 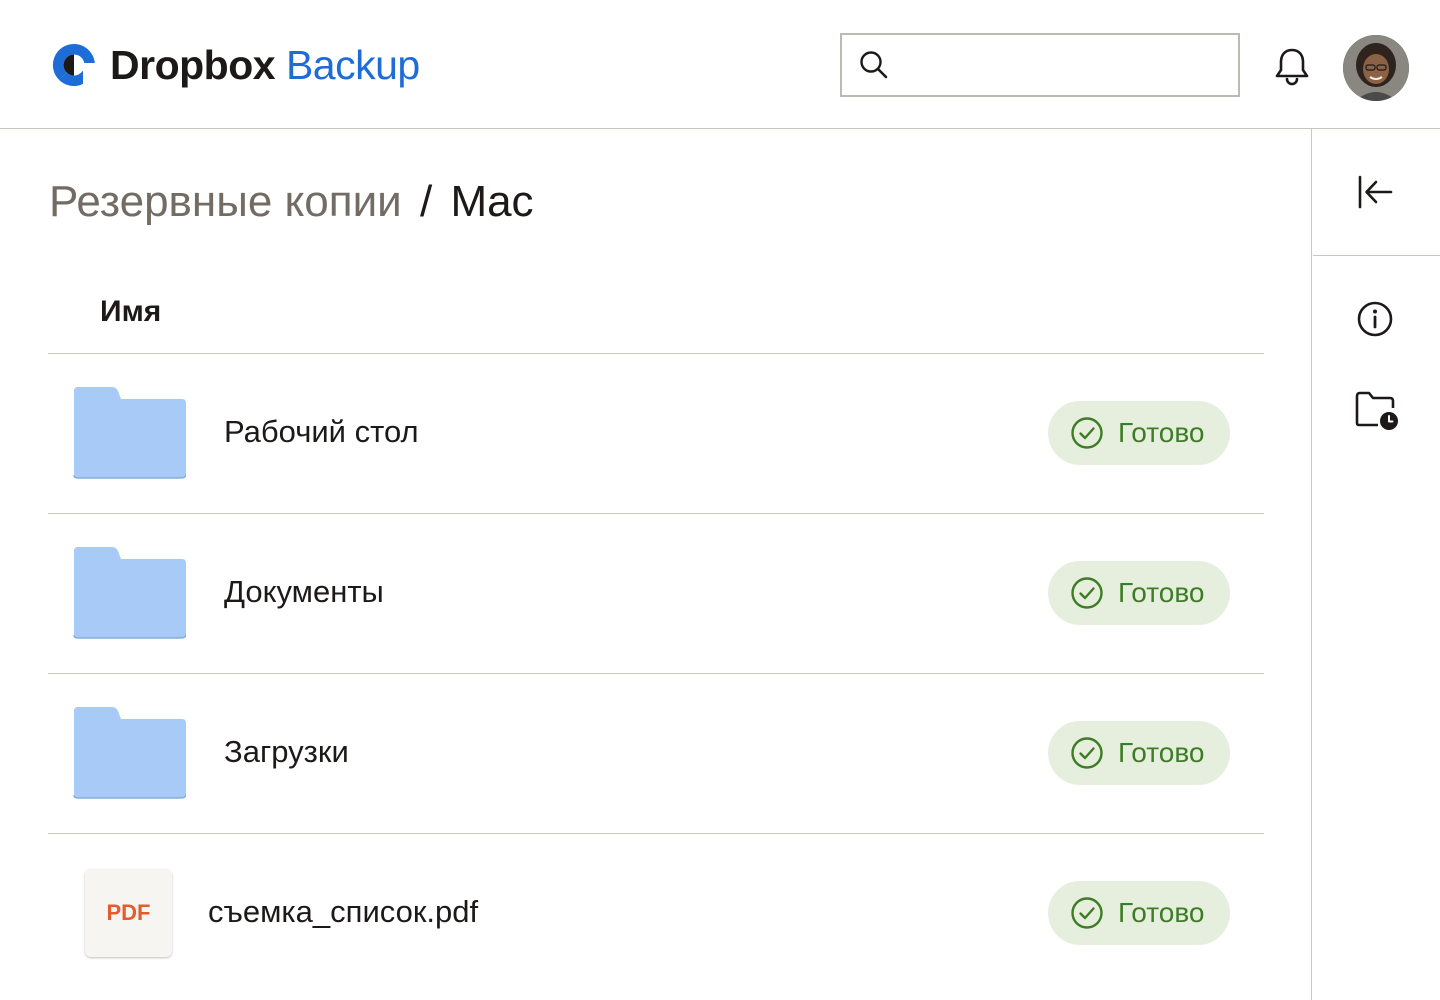 What do you see at coordinates (352, 64) in the screenshot?
I see `logo-product: Backup` at bounding box center [352, 64].